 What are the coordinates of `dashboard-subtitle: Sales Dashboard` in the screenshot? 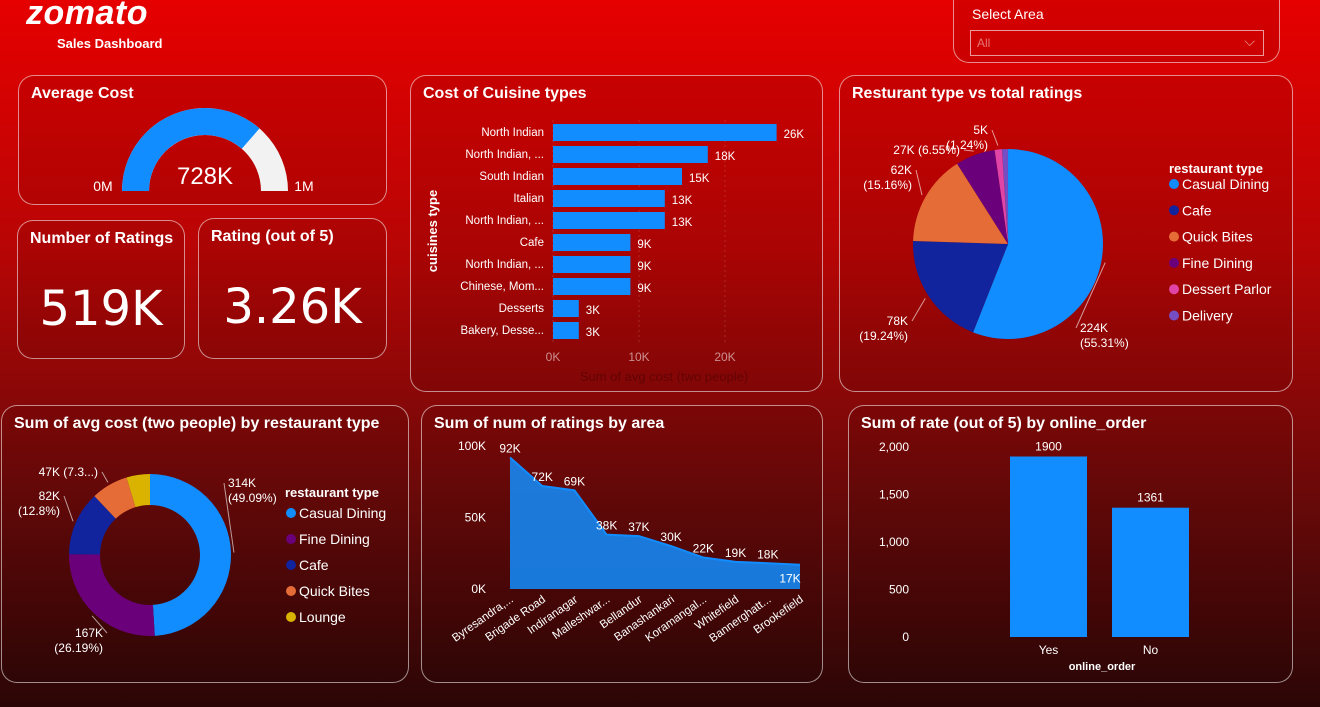 It's located at (110, 43).